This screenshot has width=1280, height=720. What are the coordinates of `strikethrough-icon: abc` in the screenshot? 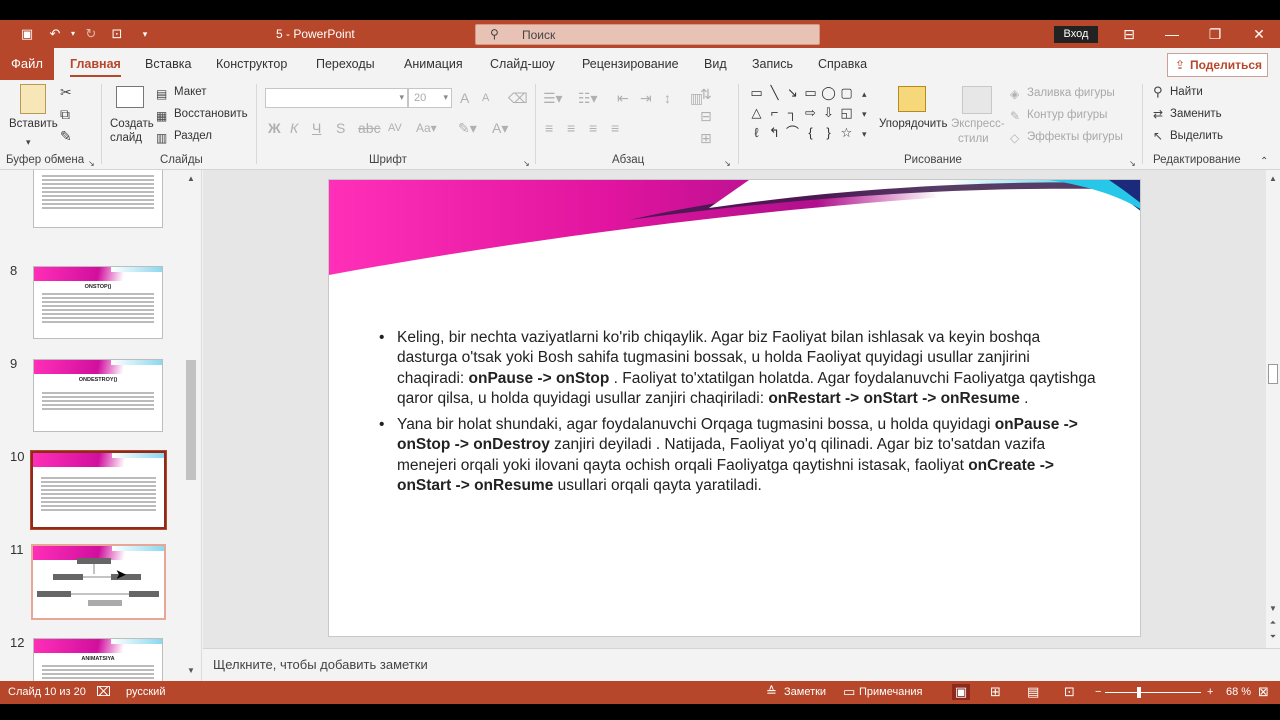 It's located at (369, 128).